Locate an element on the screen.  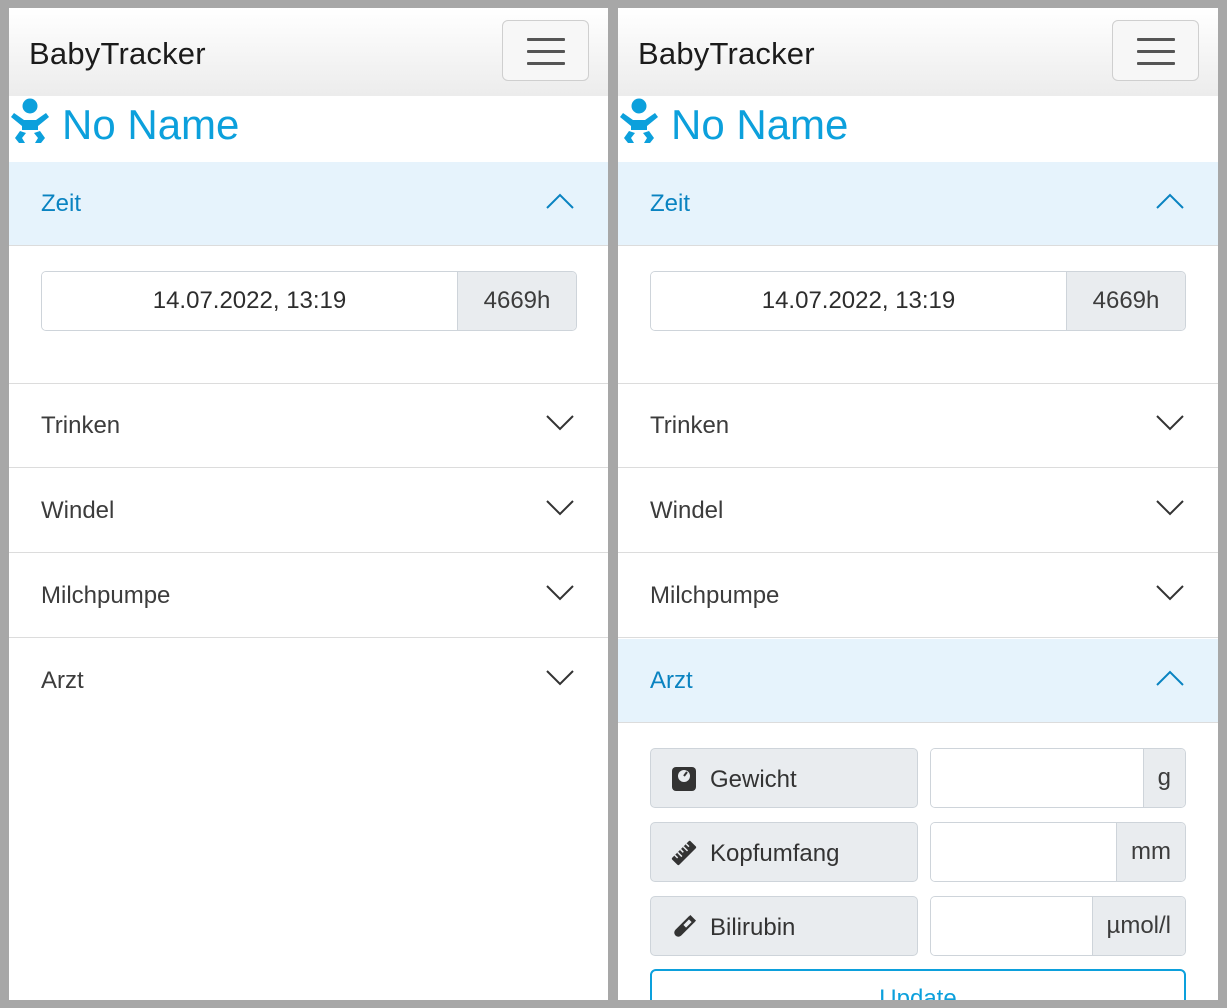
weight-label-box: Gewicht is located at coordinates (784, 778).